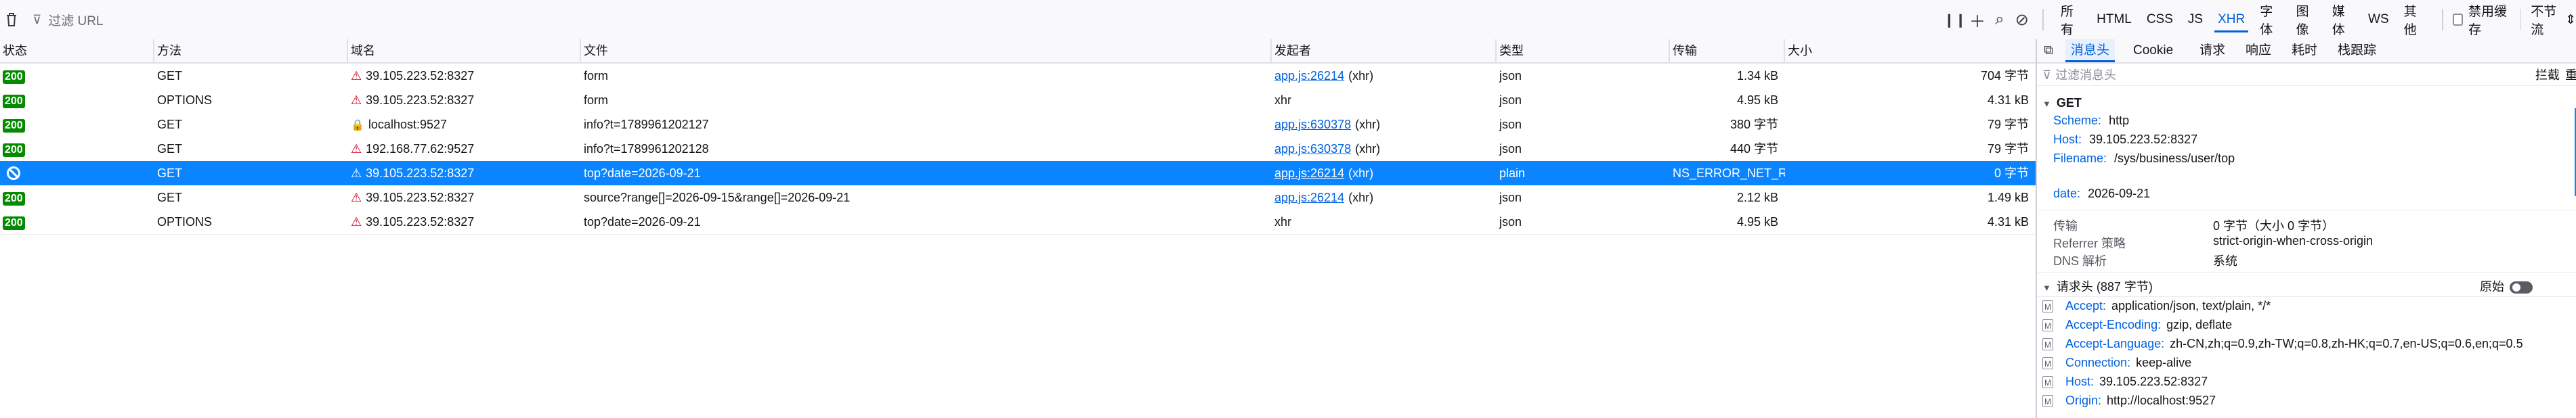 Image resolution: width=2576 pixels, height=418 pixels. Describe the element at coordinates (2547, 75) in the screenshot. I see `block-button: 拦截` at that location.